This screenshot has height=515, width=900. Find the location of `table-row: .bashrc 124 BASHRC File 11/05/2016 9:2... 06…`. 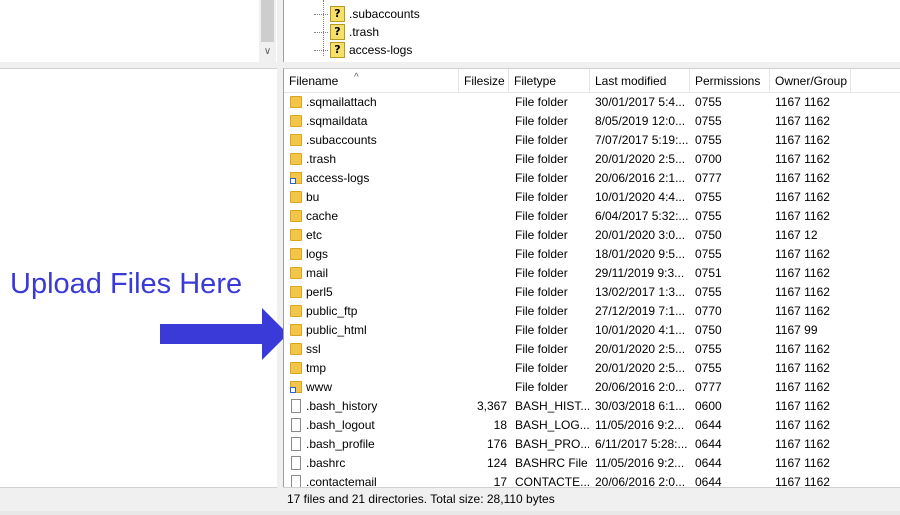

table-row: .bashrc 124 BASHRC File 11/05/2016 9:2... 06… is located at coordinates (592, 463).